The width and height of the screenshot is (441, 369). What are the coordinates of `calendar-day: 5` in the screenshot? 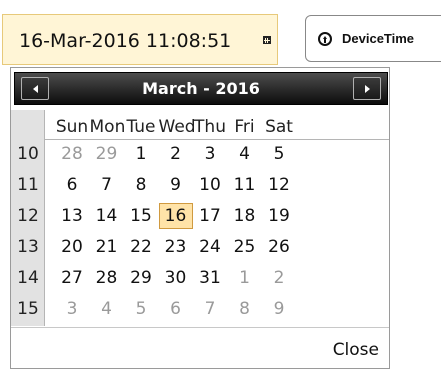 It's located at (279, 154).